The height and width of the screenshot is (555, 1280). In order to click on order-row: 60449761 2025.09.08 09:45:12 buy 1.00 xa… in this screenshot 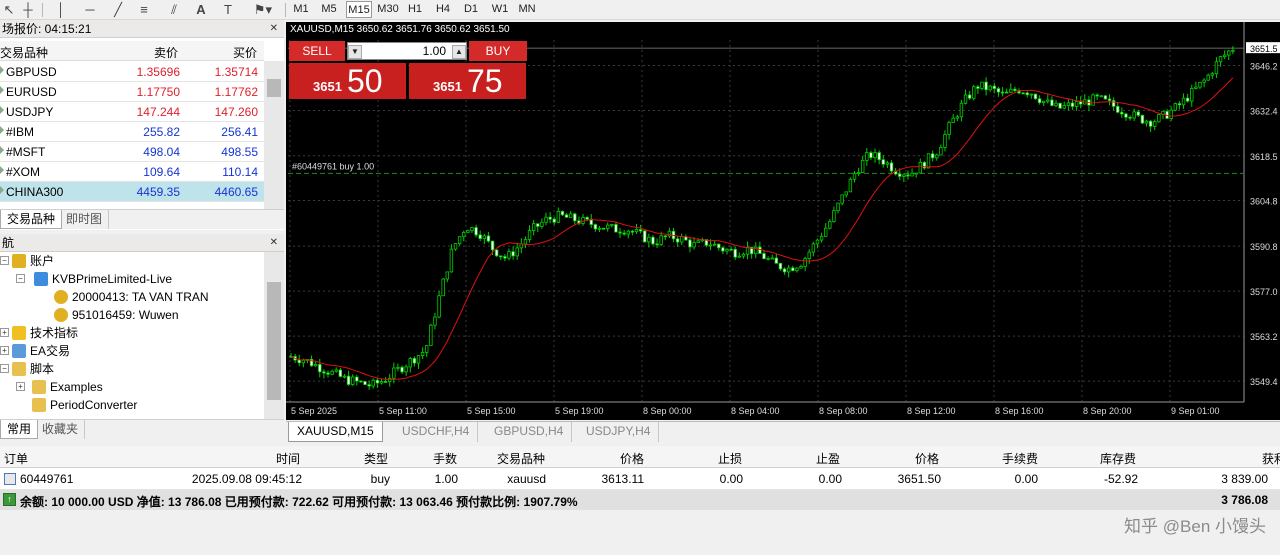, I will do `click(640, 479)`.